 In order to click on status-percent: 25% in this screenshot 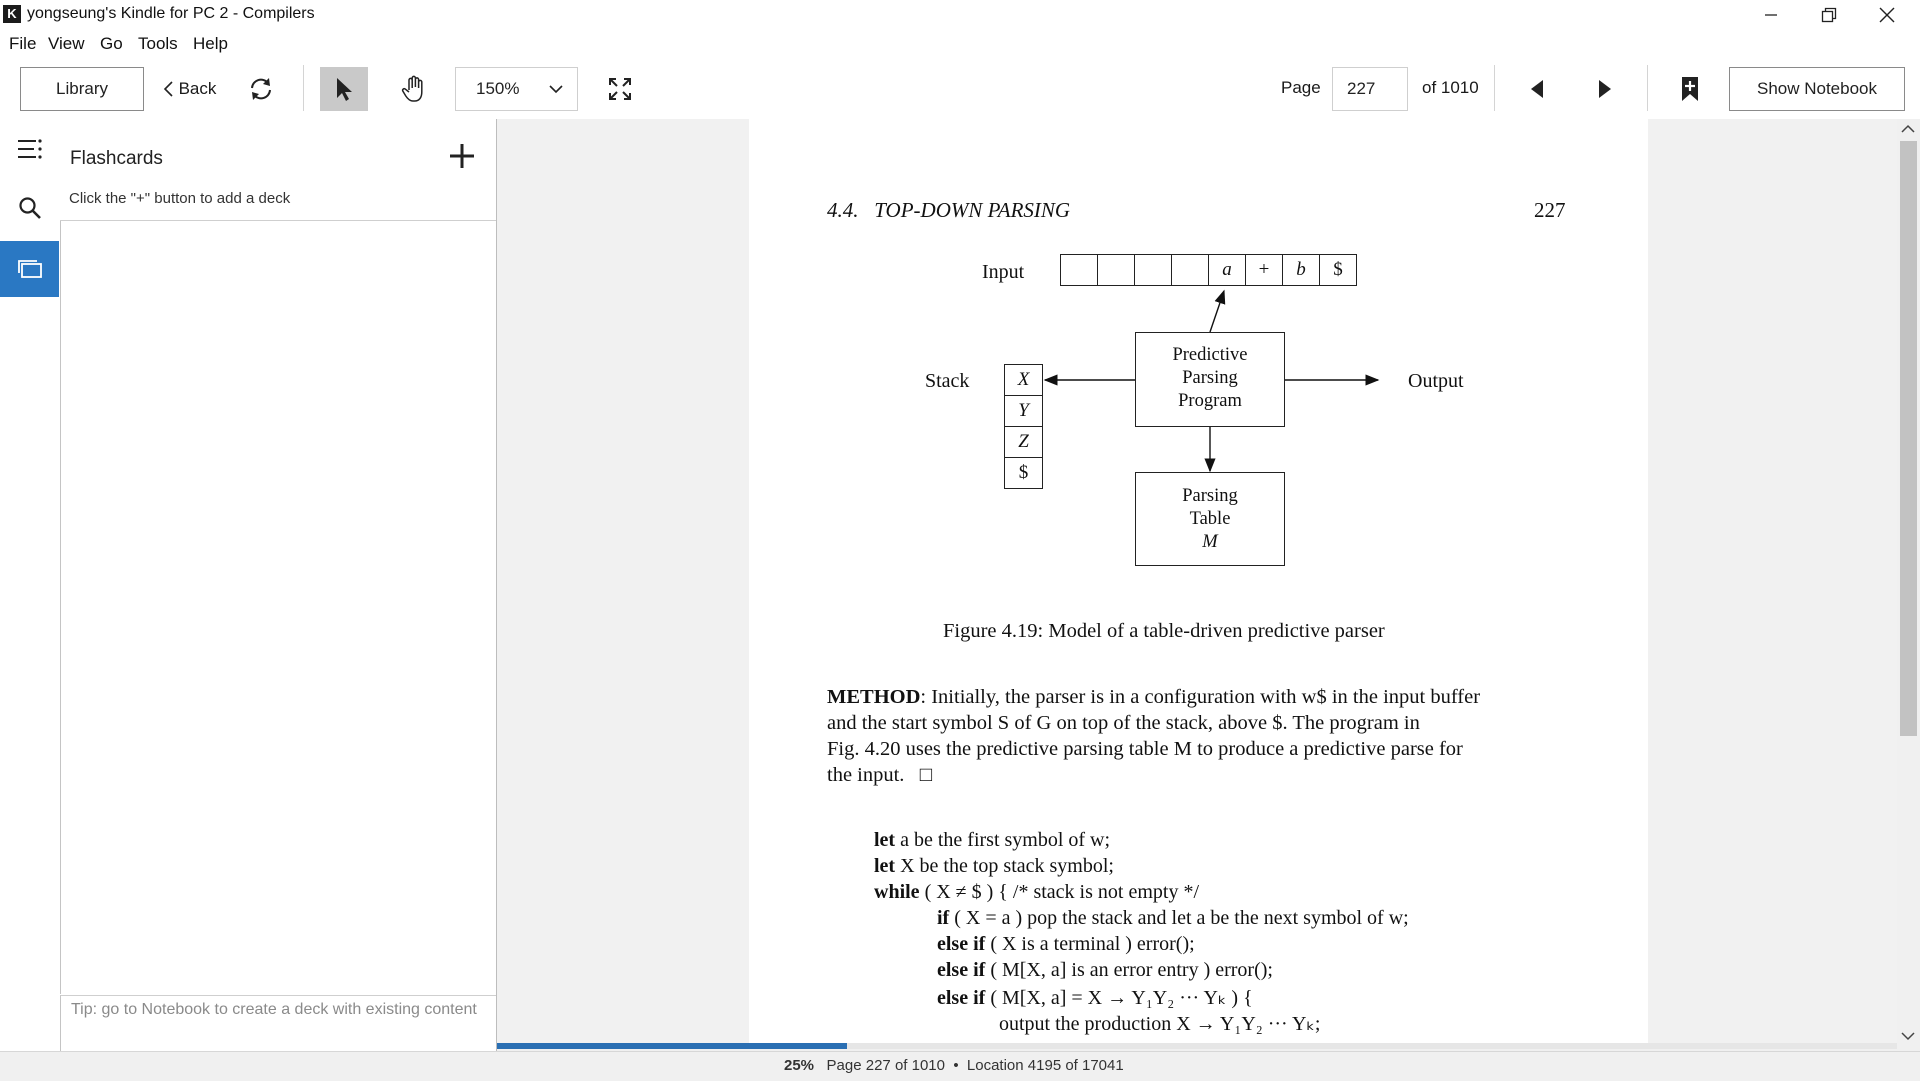, I will do `click(799, 1065)`.